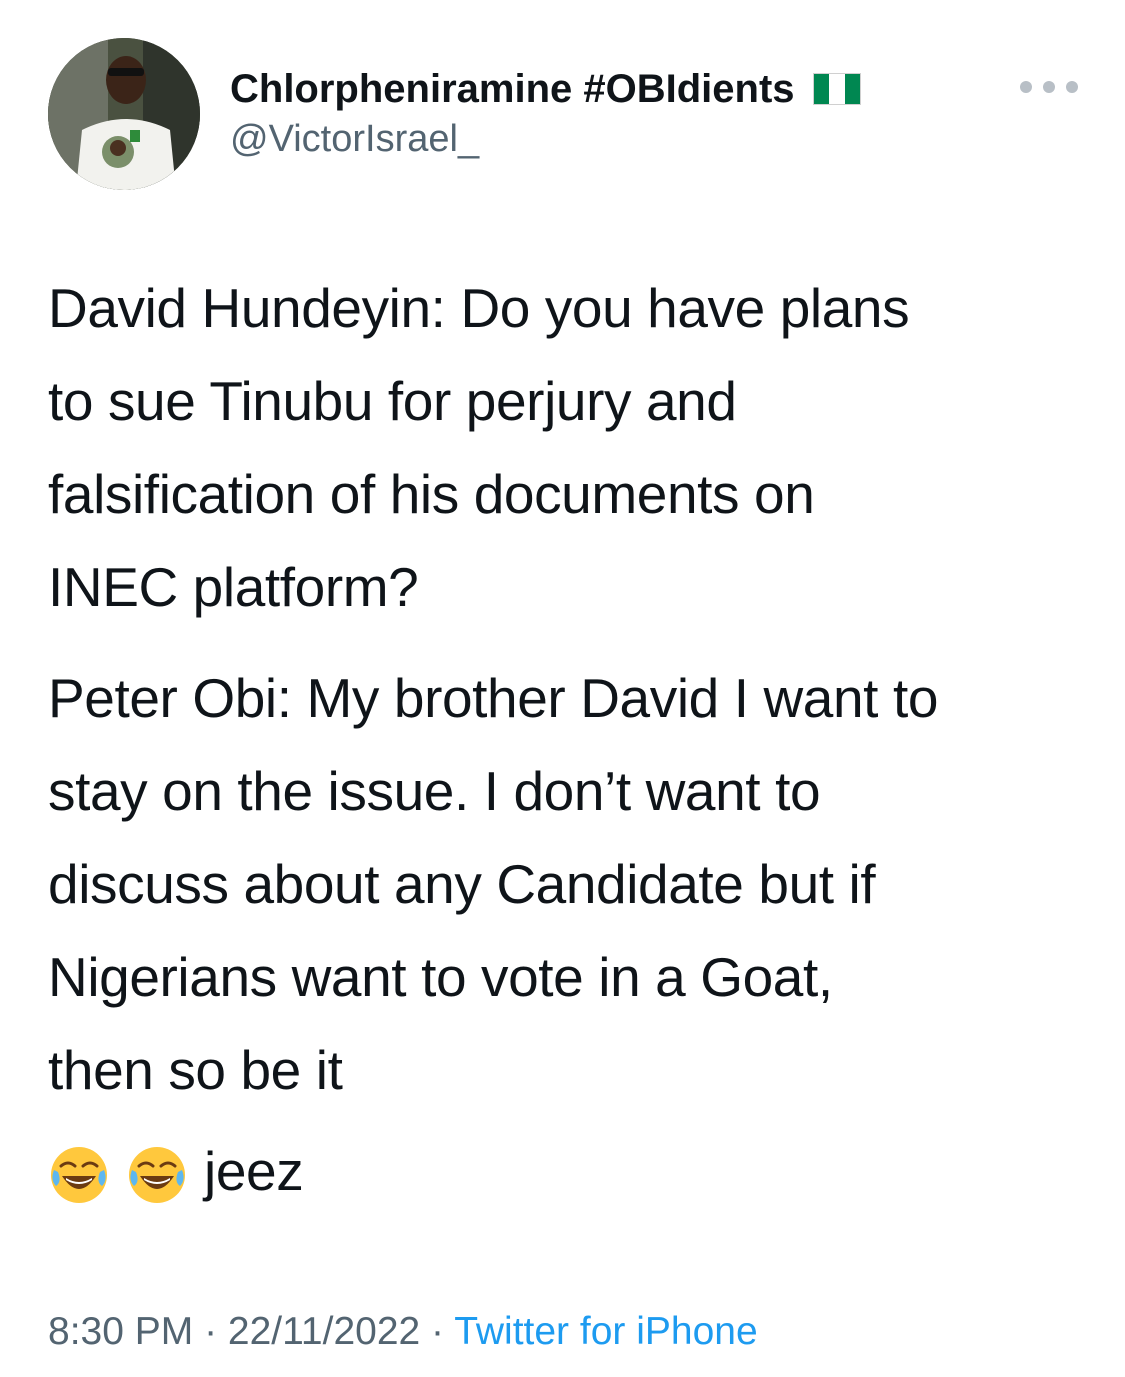  Describe the element at coordinates (512, 89) in the screenshot. I see `display-name: Chlorpheniramine #OBIdients` at that location.